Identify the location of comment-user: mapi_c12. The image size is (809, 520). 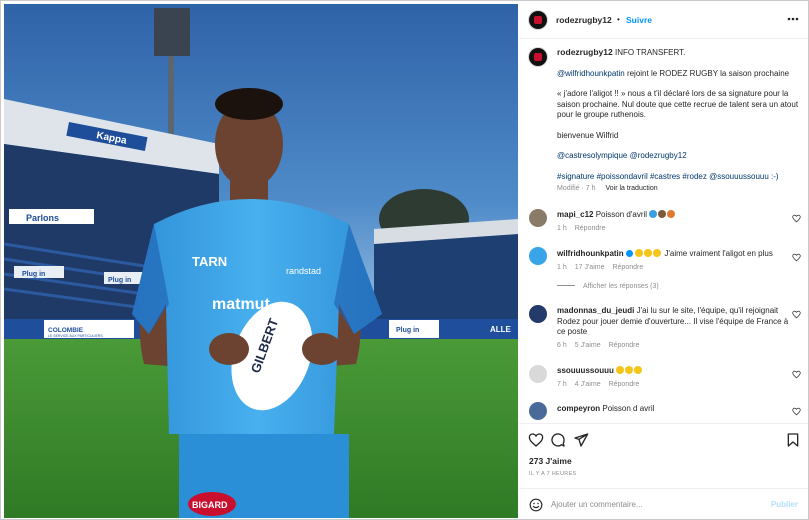
(575, 214).